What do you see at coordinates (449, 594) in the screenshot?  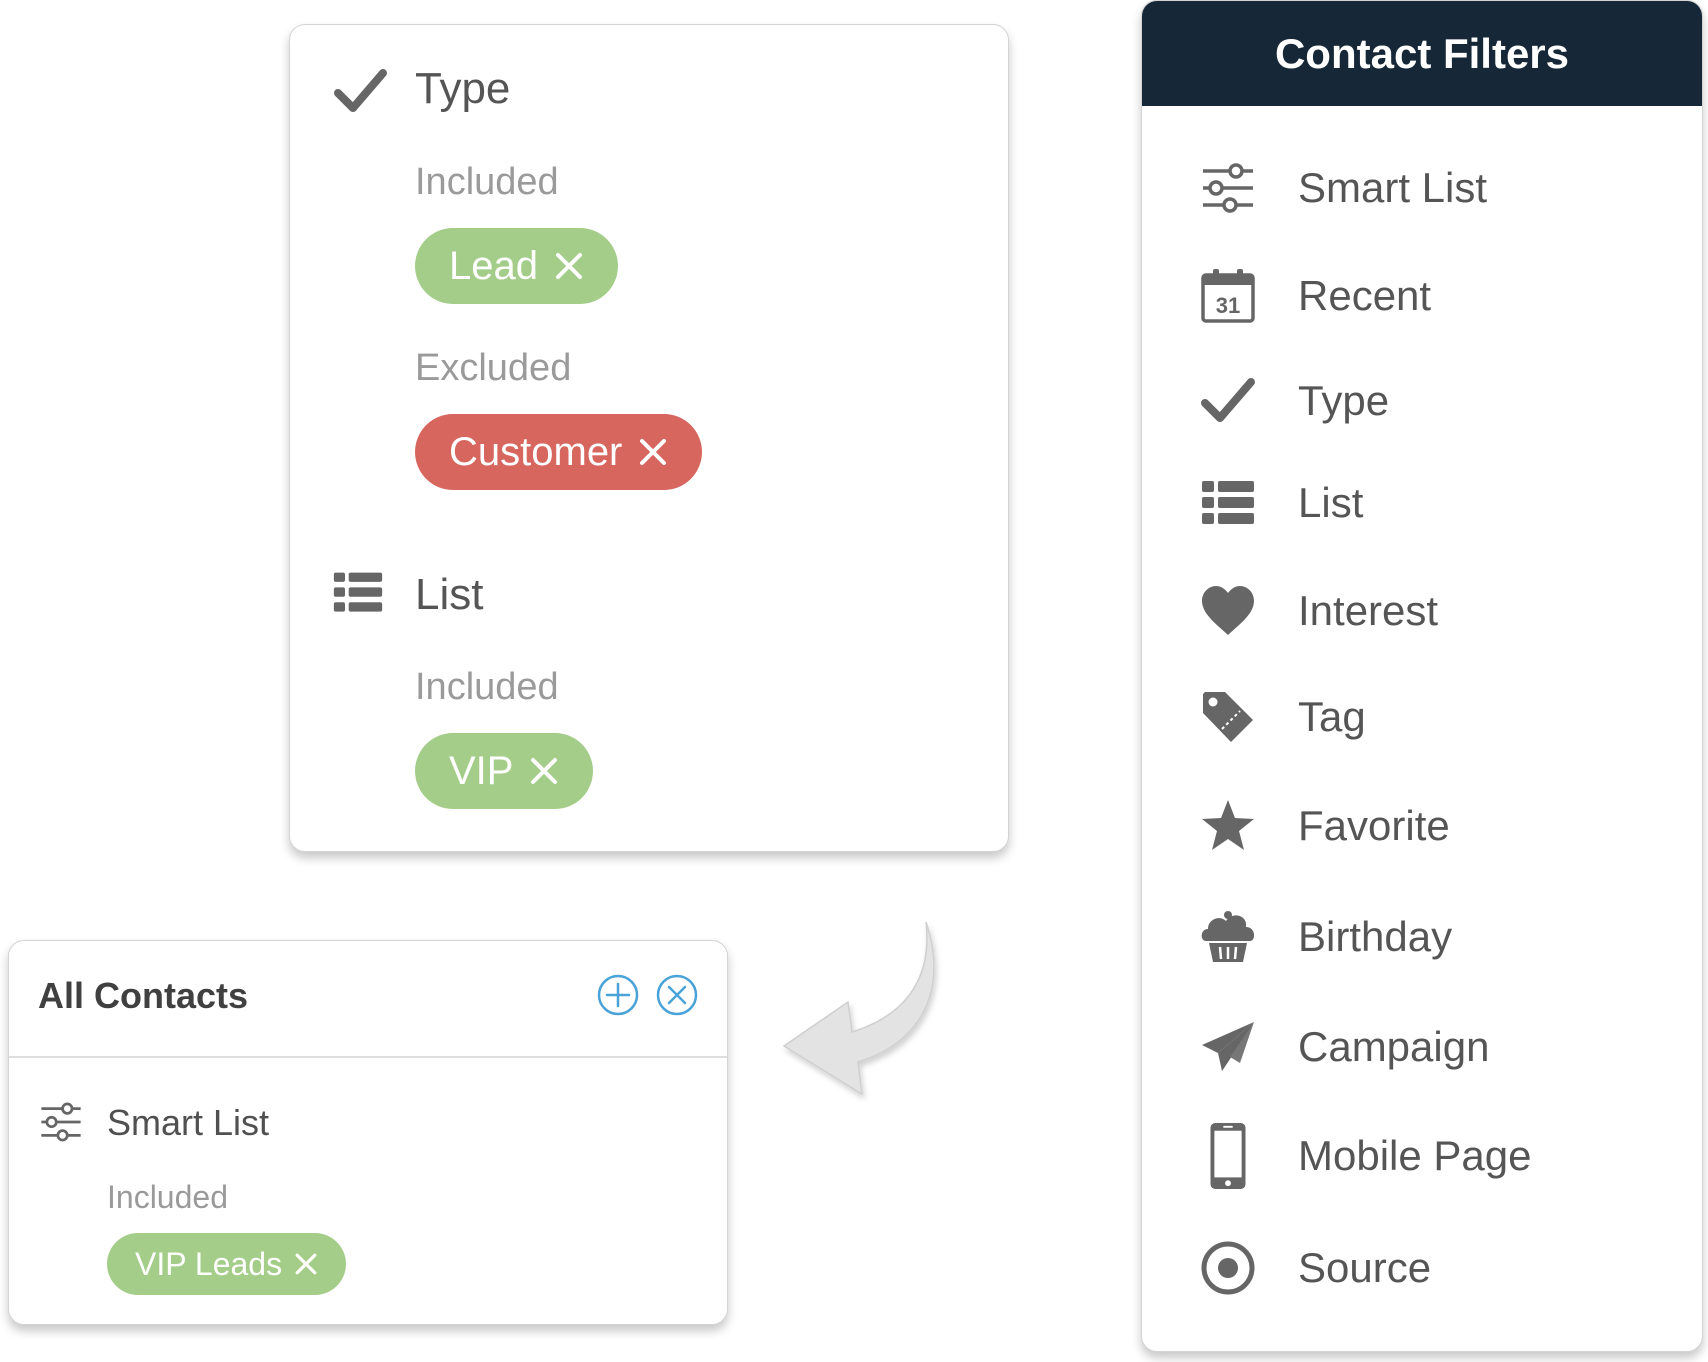 I see `list-section-title: List` at bounding box center [449, 594].